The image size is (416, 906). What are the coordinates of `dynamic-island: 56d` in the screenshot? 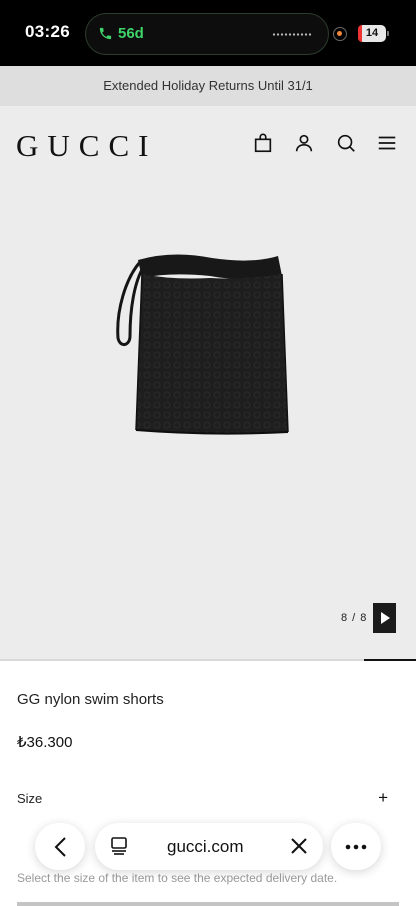 It's located at (207, 34).